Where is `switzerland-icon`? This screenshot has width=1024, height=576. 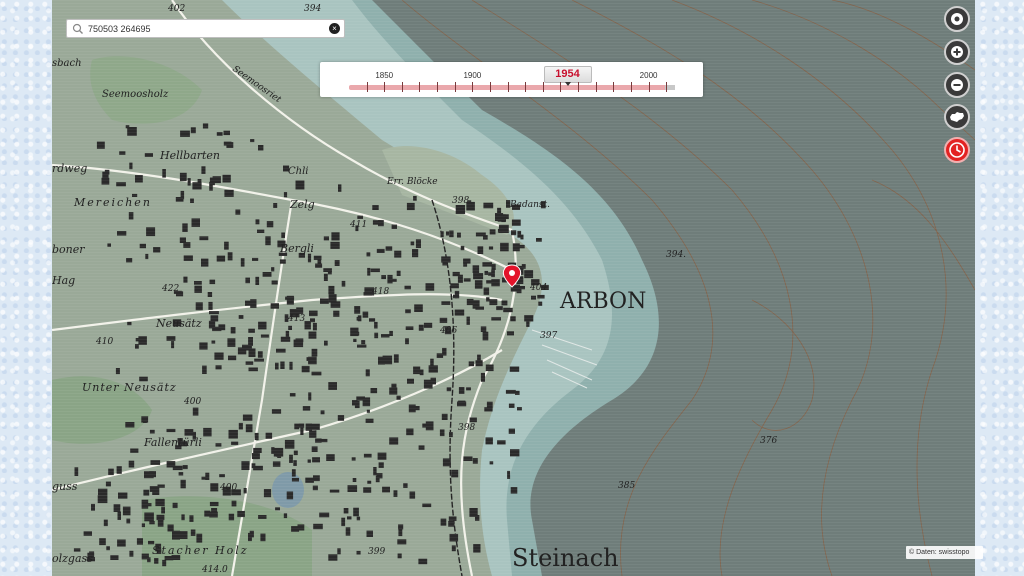
switzerland-icon is located at coordinates (957, 117).